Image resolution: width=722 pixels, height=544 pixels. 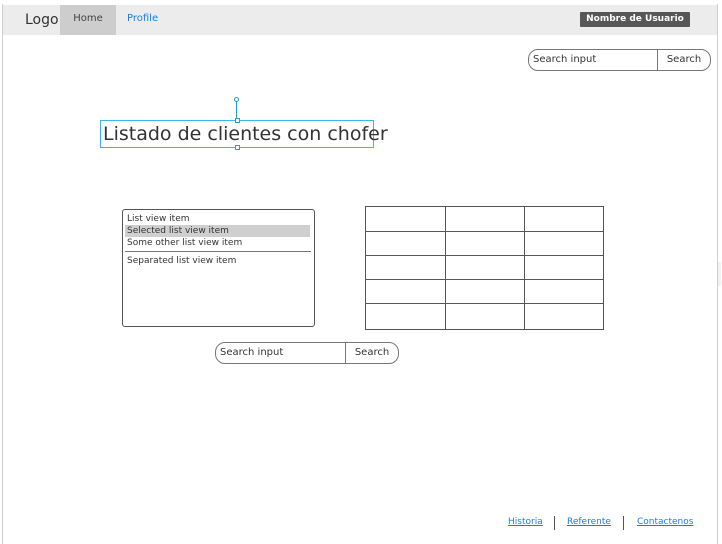 What do you see at coordinates (525, 522) in the screenshot?
I see `footer-link-historia: Historia` at bounding box center [525, 522].